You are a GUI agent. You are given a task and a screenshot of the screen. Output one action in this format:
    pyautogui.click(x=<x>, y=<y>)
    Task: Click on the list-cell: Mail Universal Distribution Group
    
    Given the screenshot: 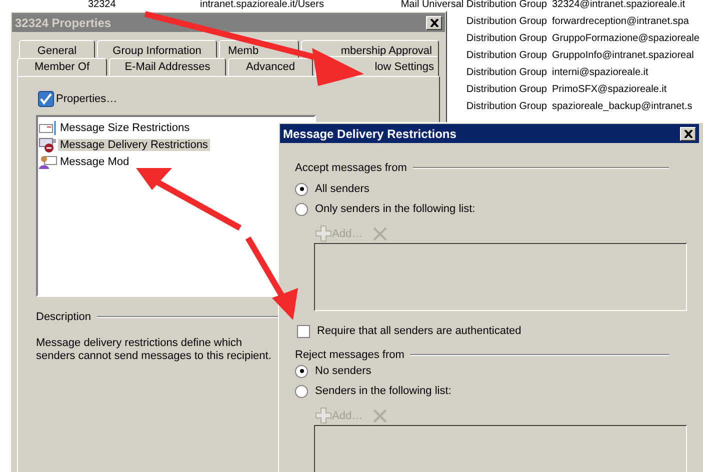 What is the action you would take?
    pyautogui.click(x=473, y=5)
    